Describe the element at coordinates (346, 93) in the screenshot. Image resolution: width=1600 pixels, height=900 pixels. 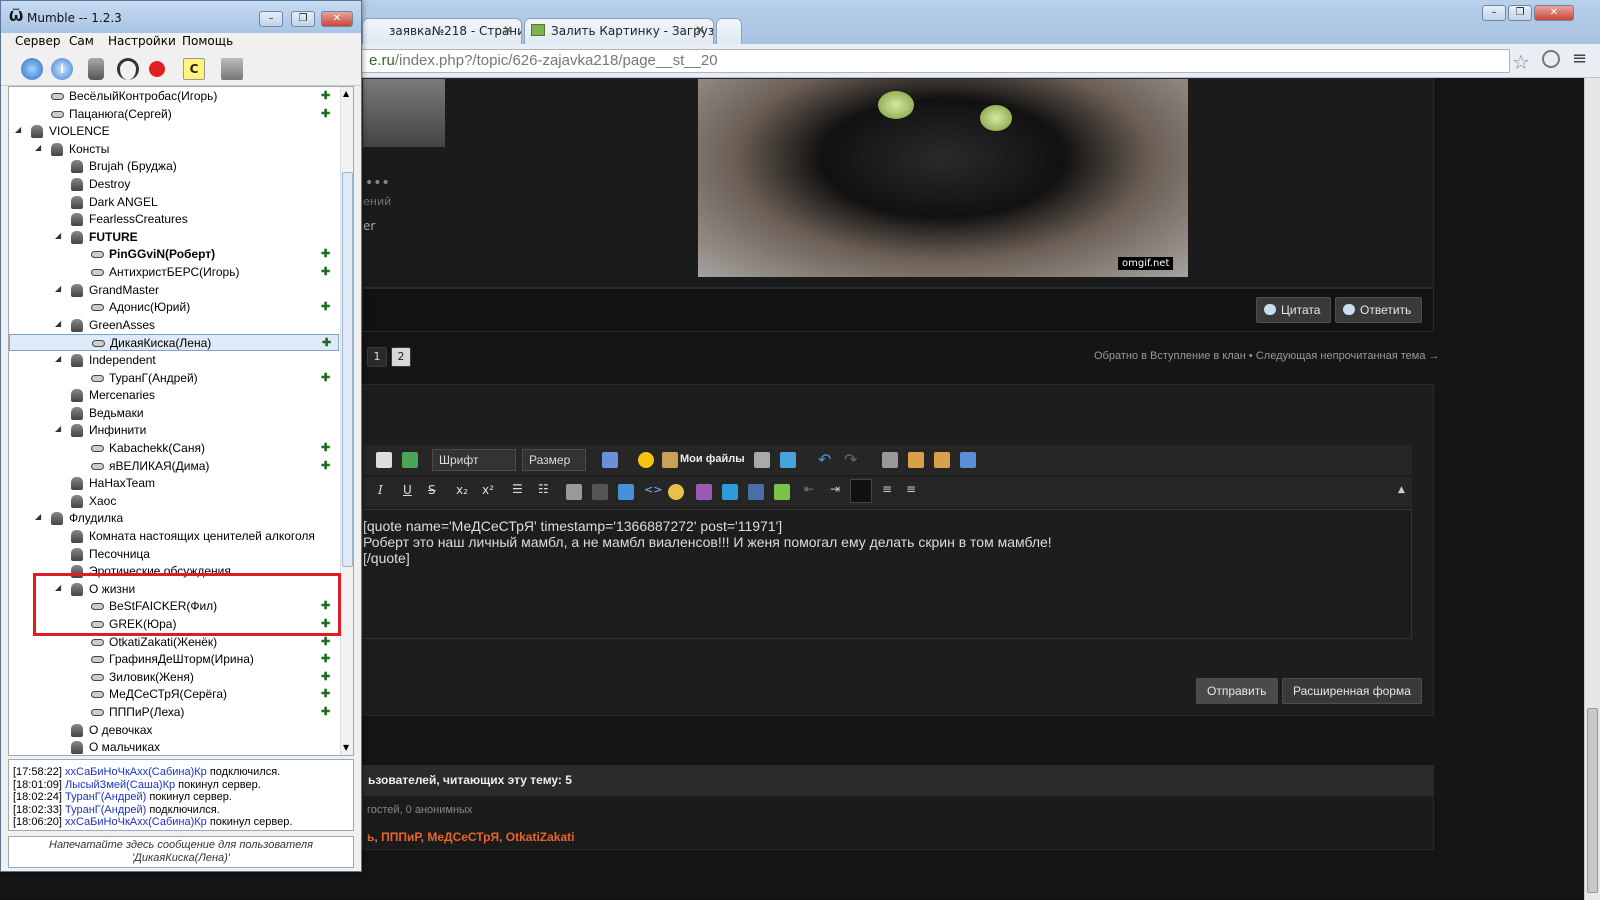
I see `scroll-up-icon: ▲` at that location.